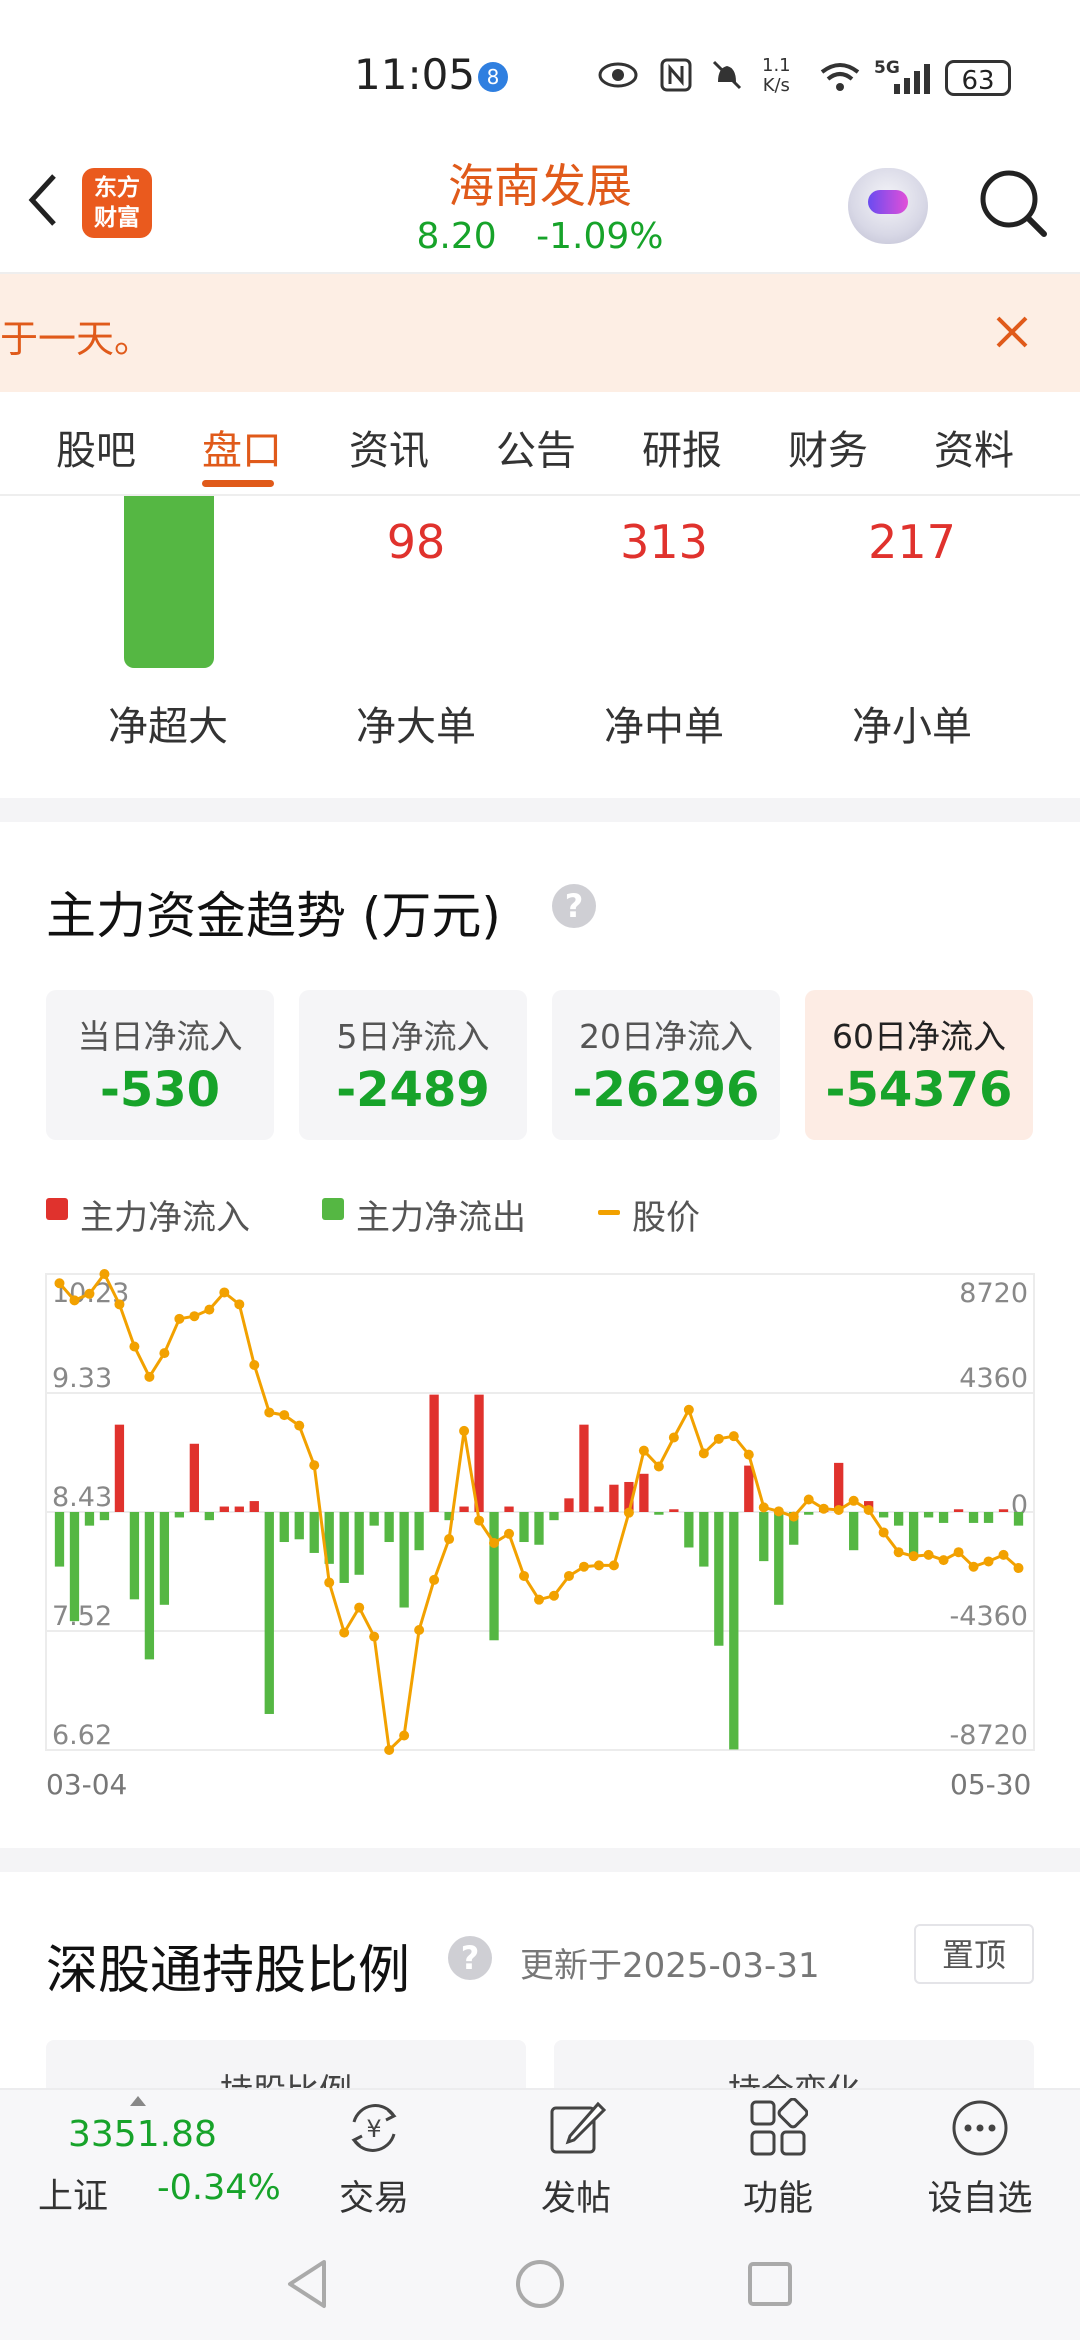  Describe the element at coordinates (778, 2195) in the screenshot. I see `nav-functions: 功能` at that location.